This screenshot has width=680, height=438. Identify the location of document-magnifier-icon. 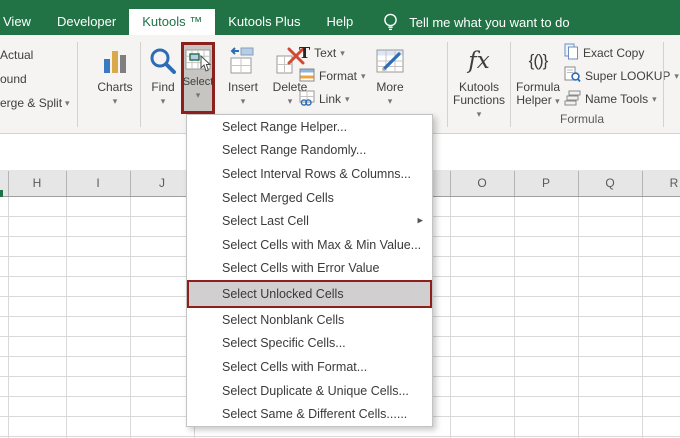
(572, 76).